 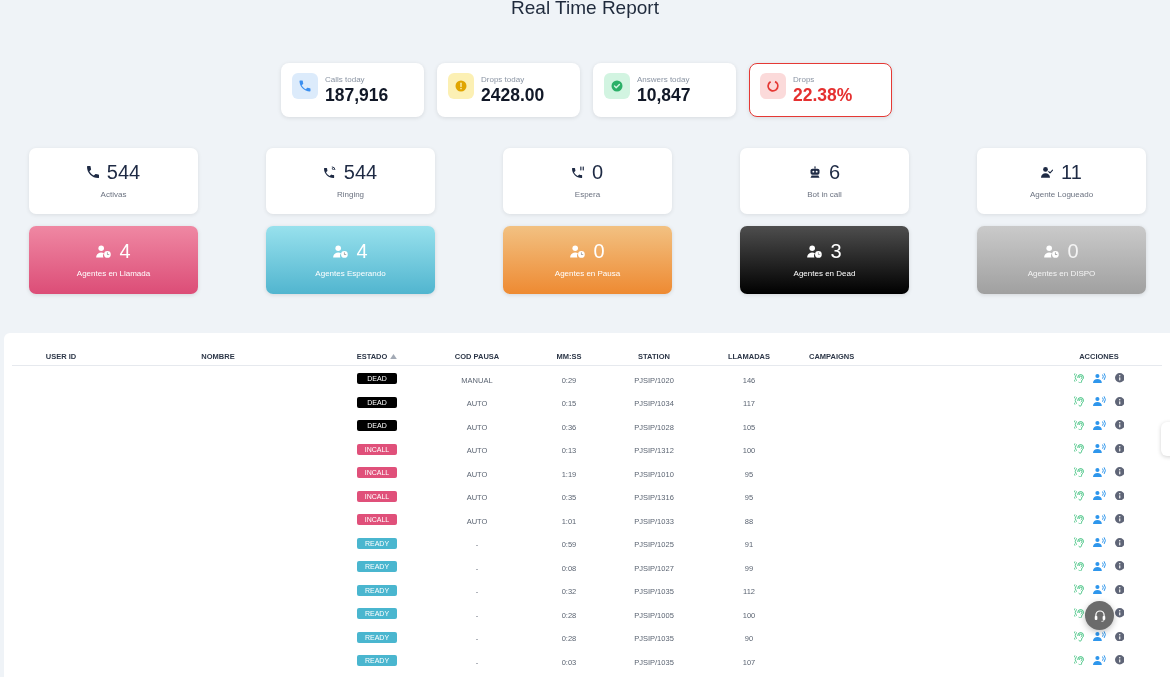 I want to click on summary-label: Calls today, so click(x=345, y=80).